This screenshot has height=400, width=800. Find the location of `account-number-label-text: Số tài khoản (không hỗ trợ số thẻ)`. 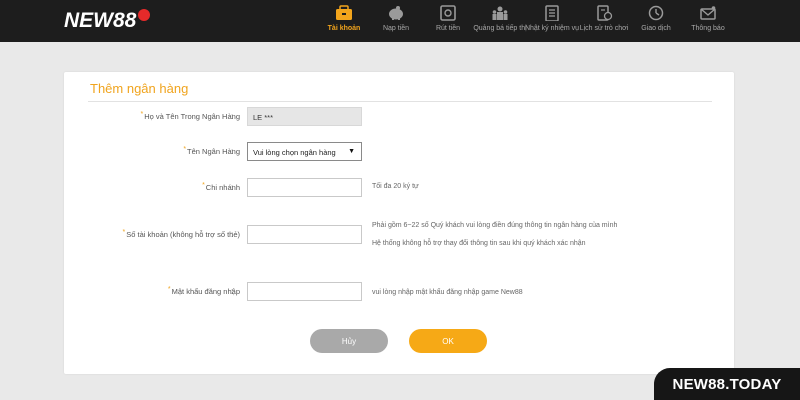

account-number-label-text: Số tài khoản (không hỗ trợ số thẻ) is located at coordinates (183, 234).